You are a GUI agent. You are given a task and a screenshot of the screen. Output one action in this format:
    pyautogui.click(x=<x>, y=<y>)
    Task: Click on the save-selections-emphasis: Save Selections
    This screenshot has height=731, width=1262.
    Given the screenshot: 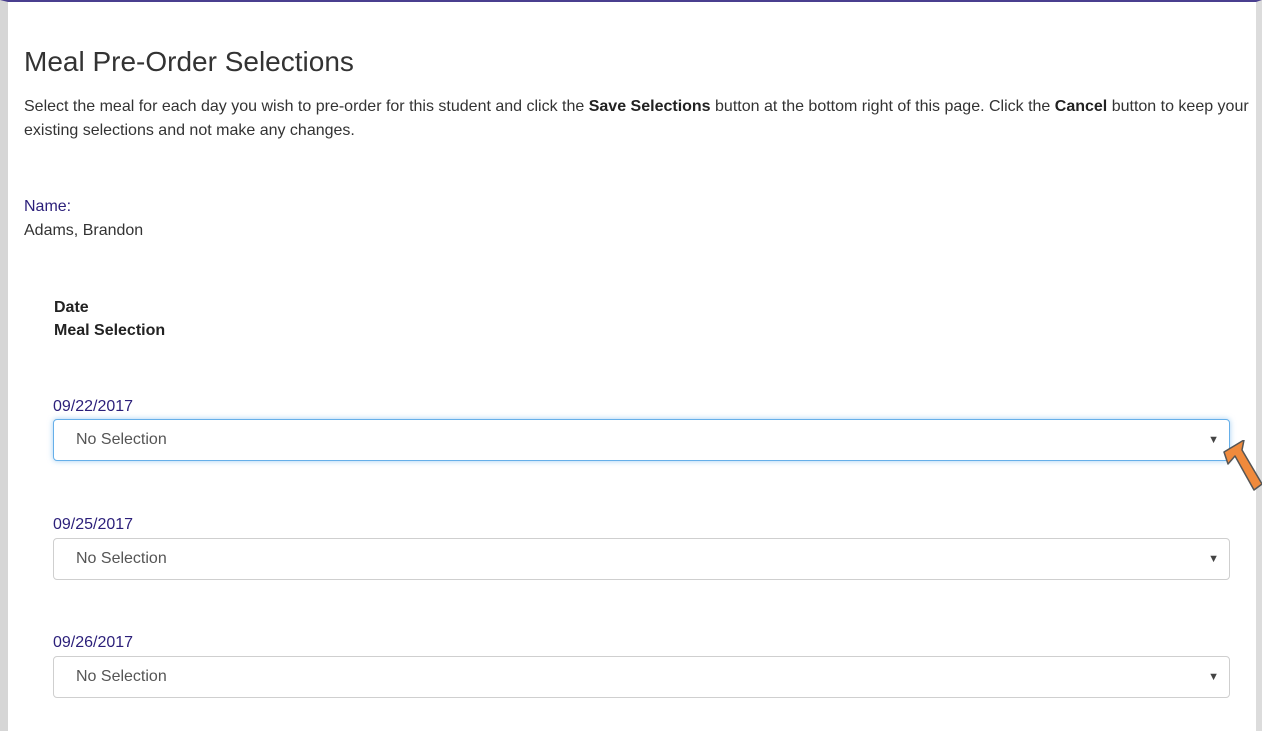 What is the action you would take?
    pyautogui.click(x=649, y=106)
    